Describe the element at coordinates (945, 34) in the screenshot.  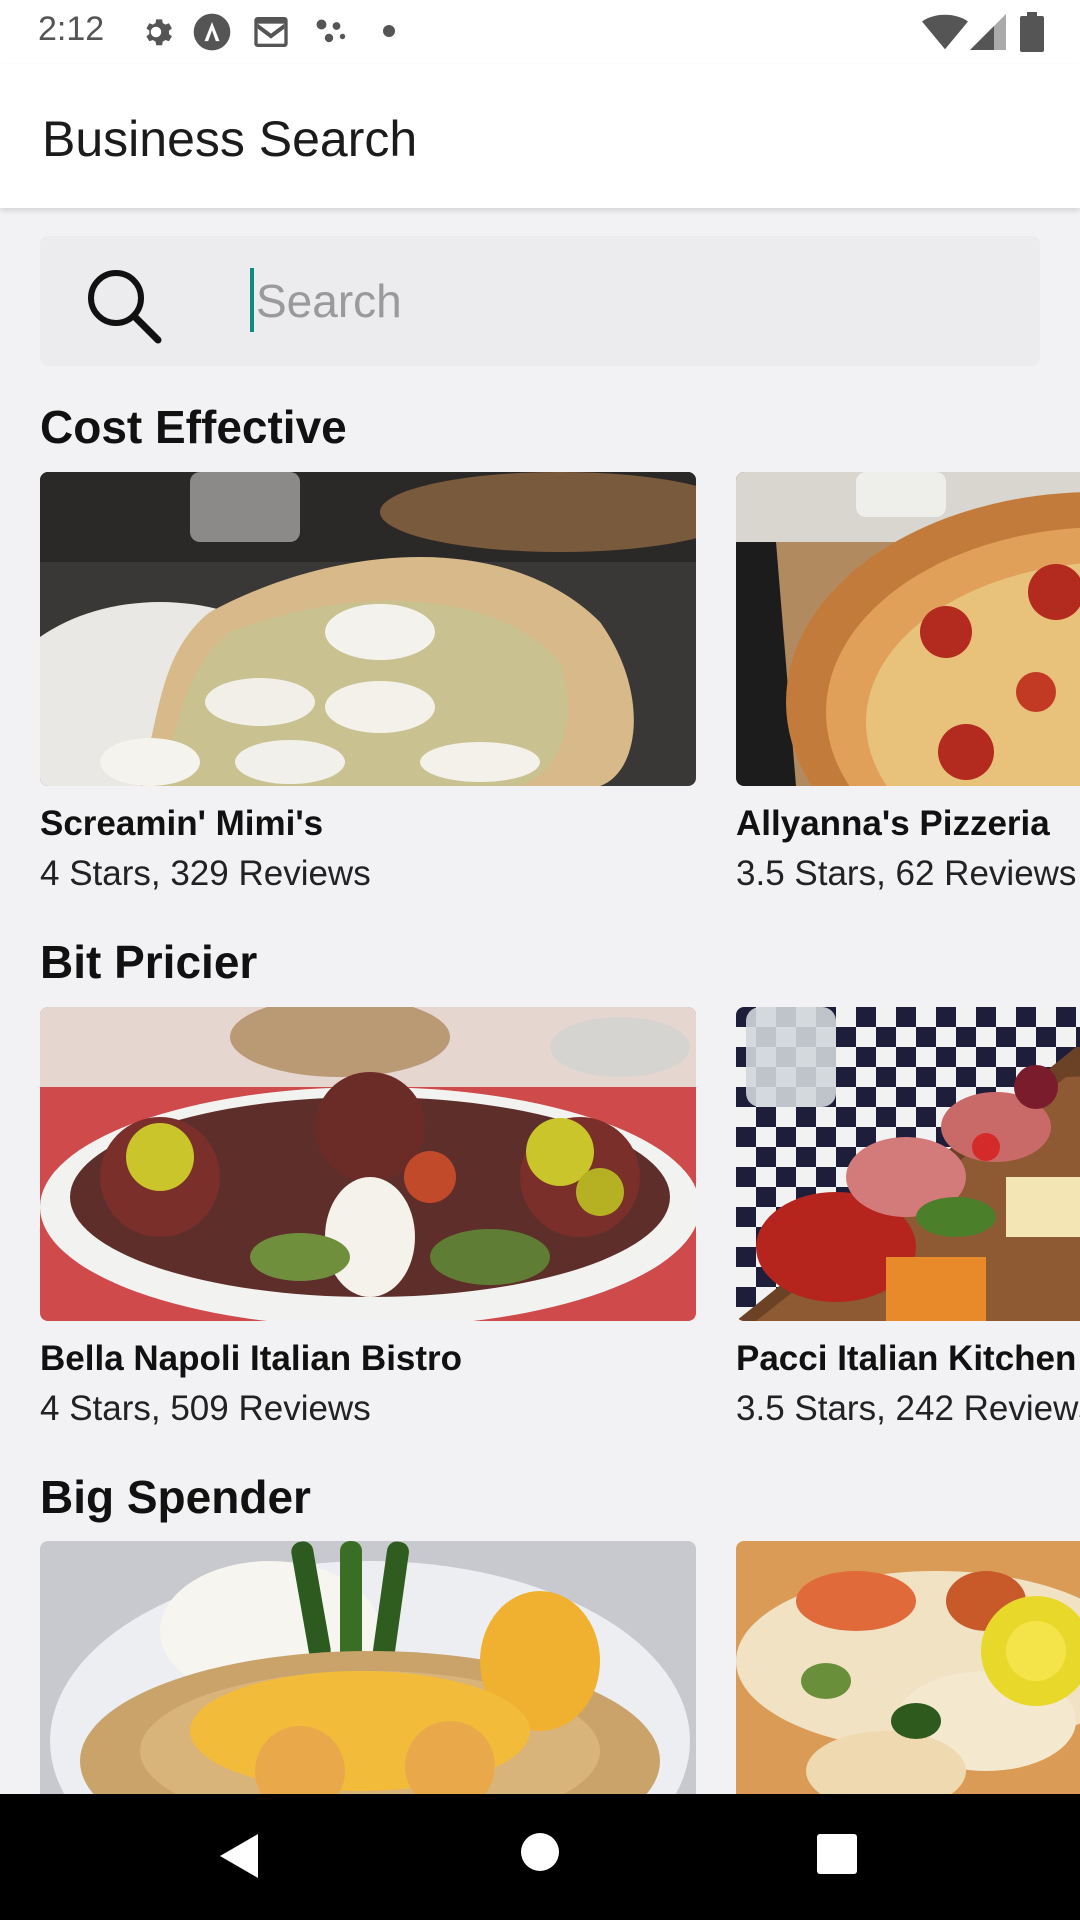
I see `wifi-icon` at that location.